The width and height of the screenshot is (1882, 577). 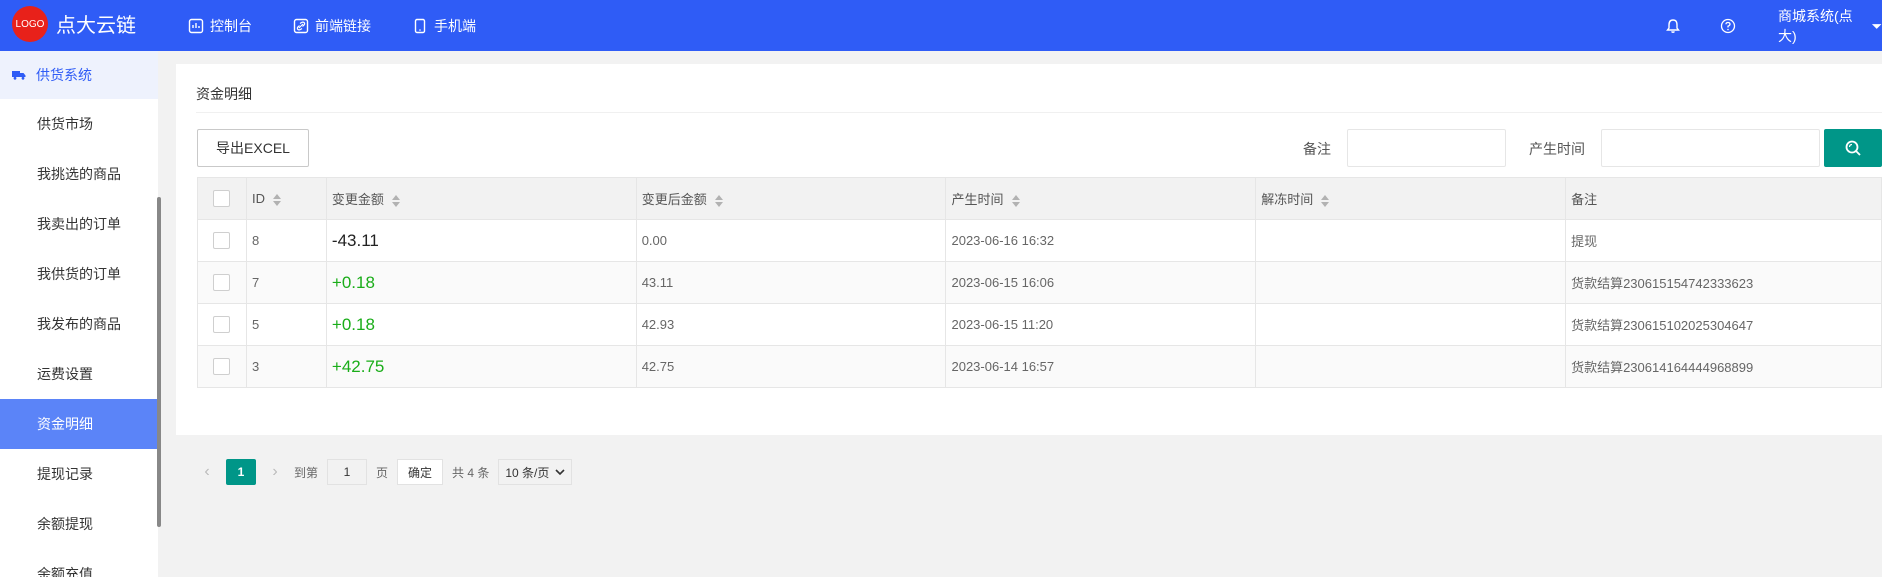 I want to click on dashboard-icon, so click(x=196, y=25).